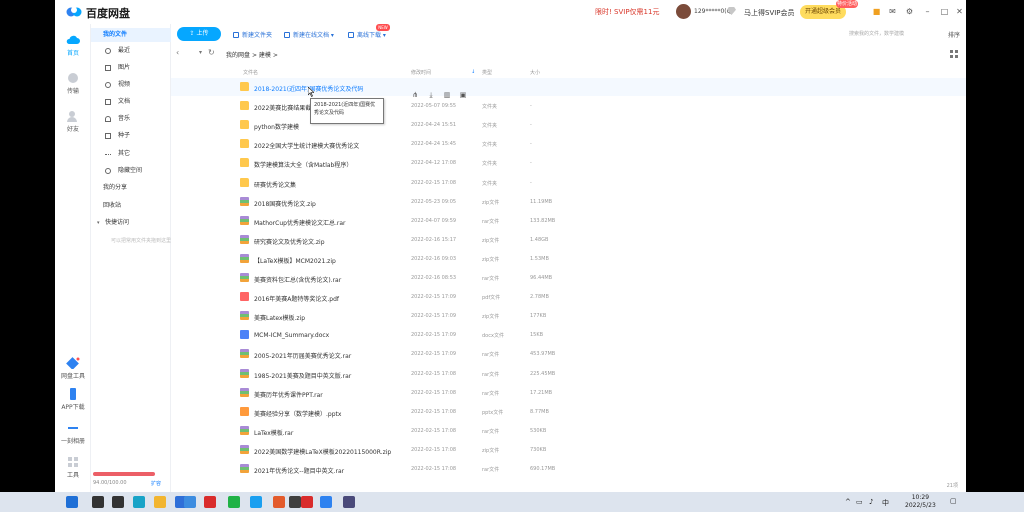  I want to click on file-explorer-icon, so click(160, 502).